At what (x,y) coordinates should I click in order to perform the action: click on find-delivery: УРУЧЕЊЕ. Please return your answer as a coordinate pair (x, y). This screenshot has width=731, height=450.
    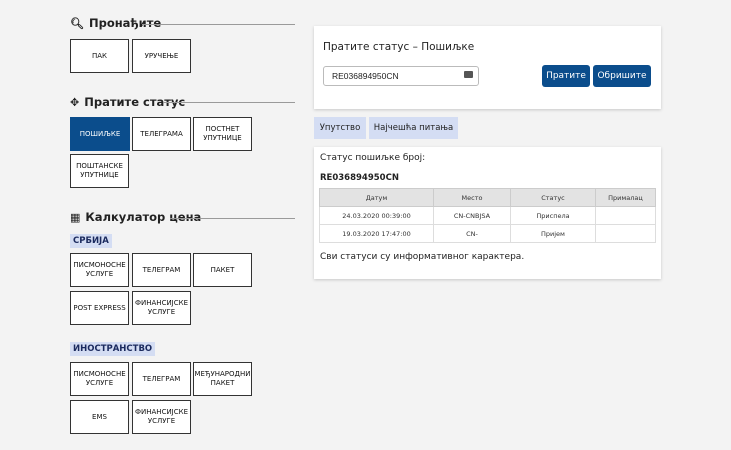
    Looking at the image, I should click on (161, 56).